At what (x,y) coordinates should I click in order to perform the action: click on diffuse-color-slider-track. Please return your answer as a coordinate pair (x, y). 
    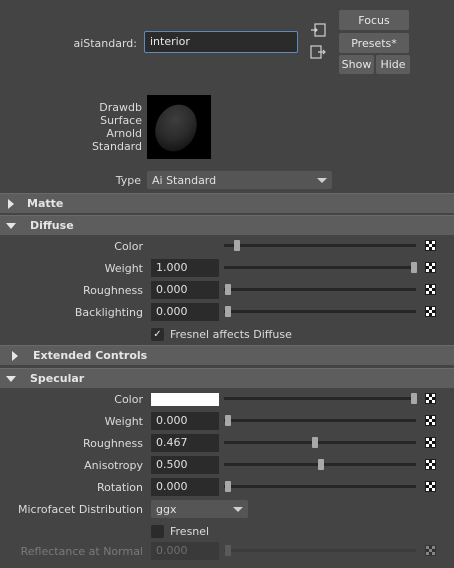
    Looking at the image, I should click on (320, 245).